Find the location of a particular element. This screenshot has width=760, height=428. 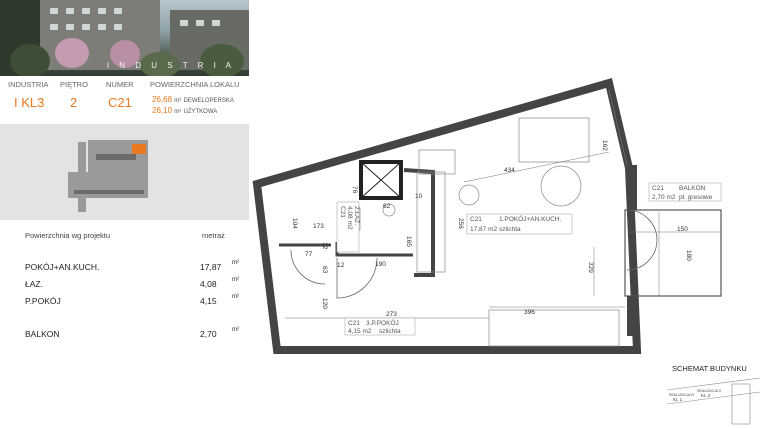

area-uzytkowa: 26,10 m² UŻYTKOWA is located at coordinates (185, 110).